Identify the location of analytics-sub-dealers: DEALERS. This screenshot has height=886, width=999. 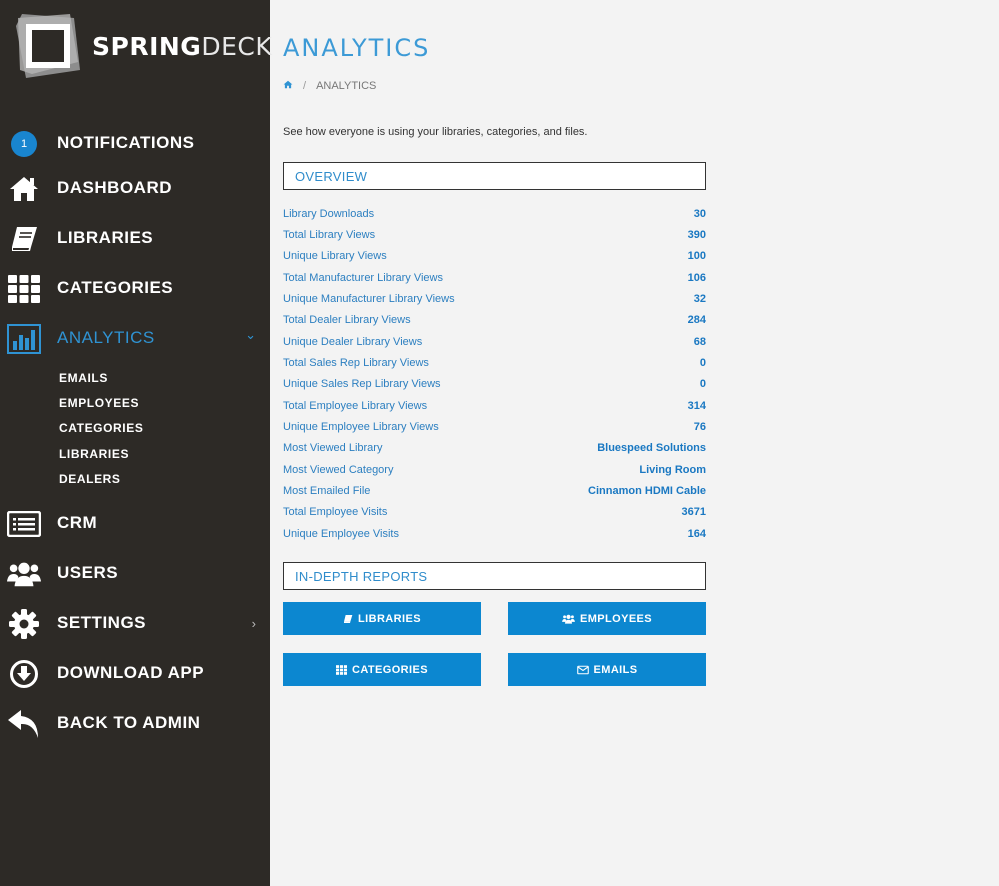
(90, 479).